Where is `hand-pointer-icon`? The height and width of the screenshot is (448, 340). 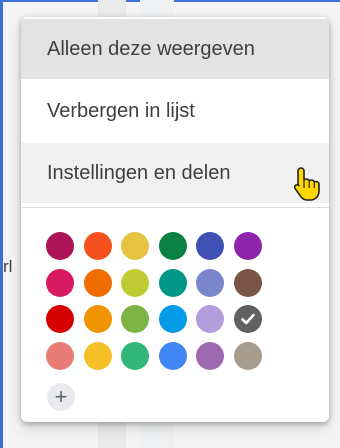
hand-pointer-icon is located at coordinates (307, 184).